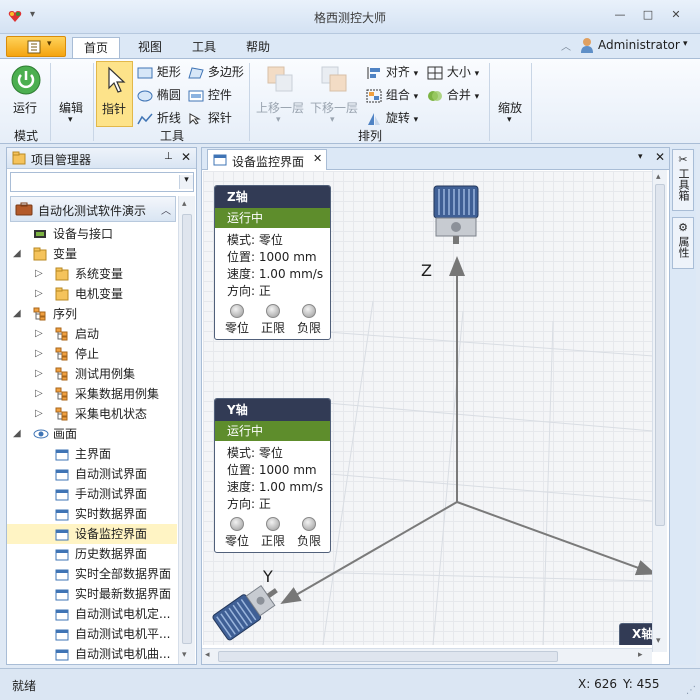  I want to click on tree-item: 历史数据界面, so click(92, 554).